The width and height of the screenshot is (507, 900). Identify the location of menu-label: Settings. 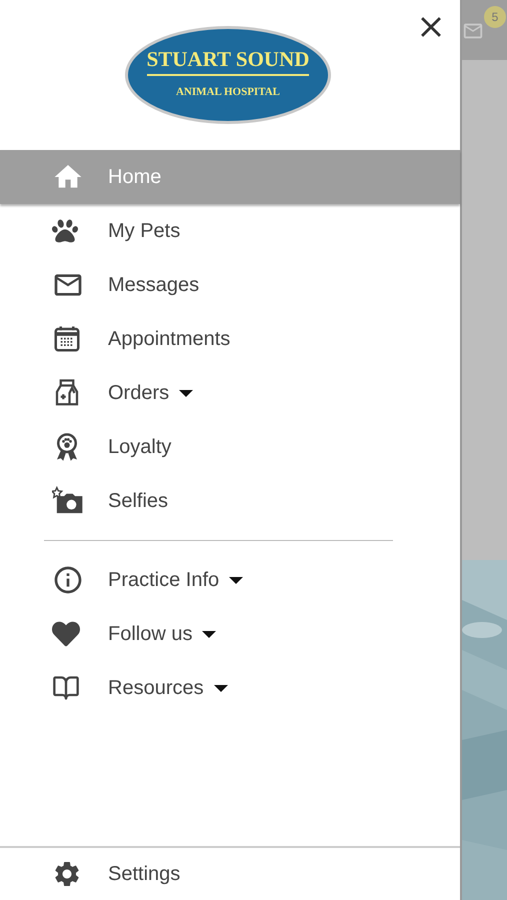
(144, 874).